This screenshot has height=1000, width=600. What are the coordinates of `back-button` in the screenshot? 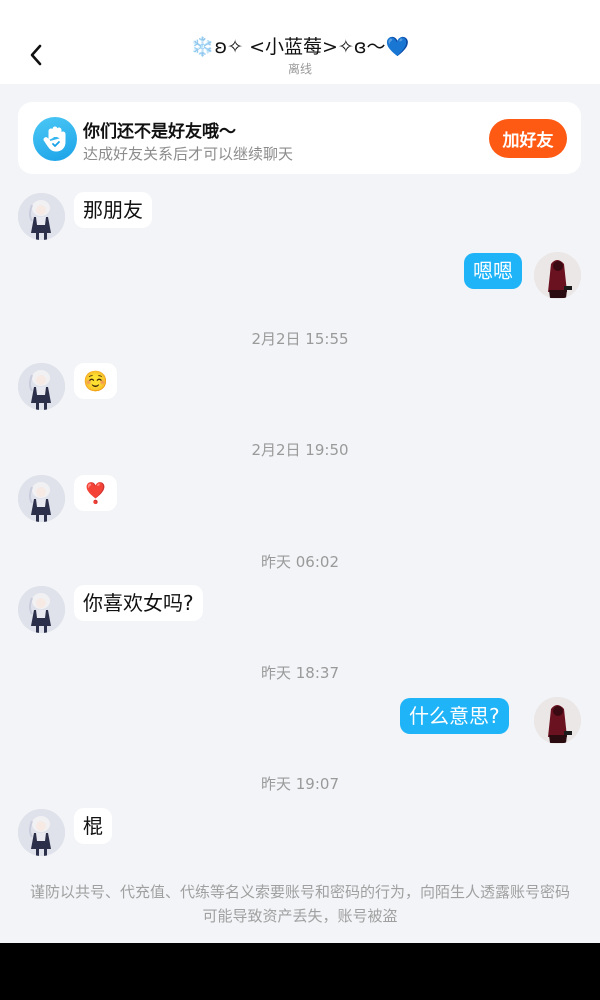 It's located at (36, 55).